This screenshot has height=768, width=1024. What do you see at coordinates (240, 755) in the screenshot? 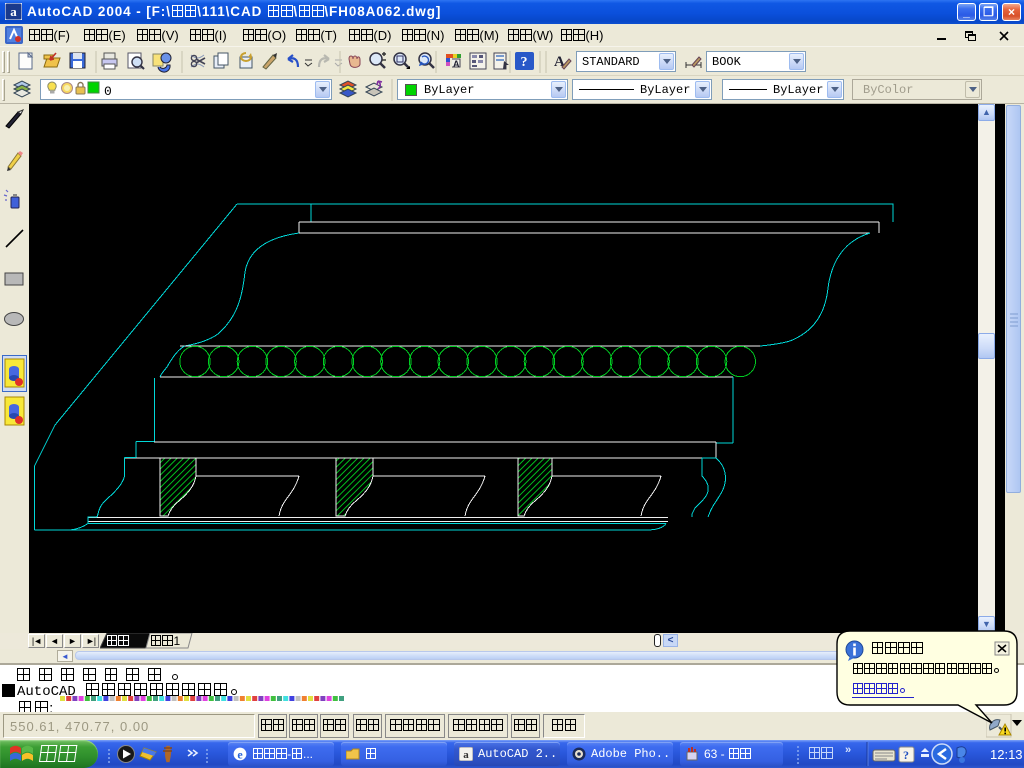
I see `svg-text: e` at bounding box center [240, 755].